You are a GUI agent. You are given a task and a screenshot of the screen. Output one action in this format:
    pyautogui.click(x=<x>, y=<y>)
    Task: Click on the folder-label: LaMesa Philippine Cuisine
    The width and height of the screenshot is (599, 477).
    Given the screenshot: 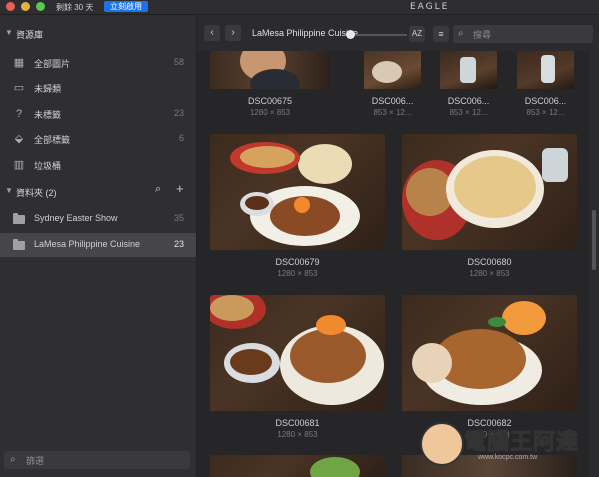 What is the action you would take?
    pyautogui.click(x=87, y=244)
    